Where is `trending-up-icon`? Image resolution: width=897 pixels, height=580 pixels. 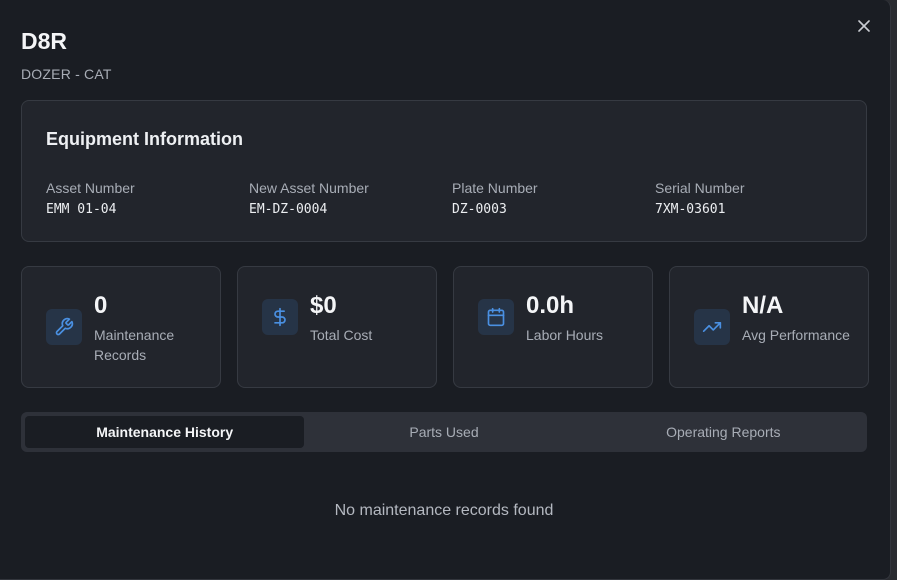
trending-up-icon is located at coordinates (712, 327).